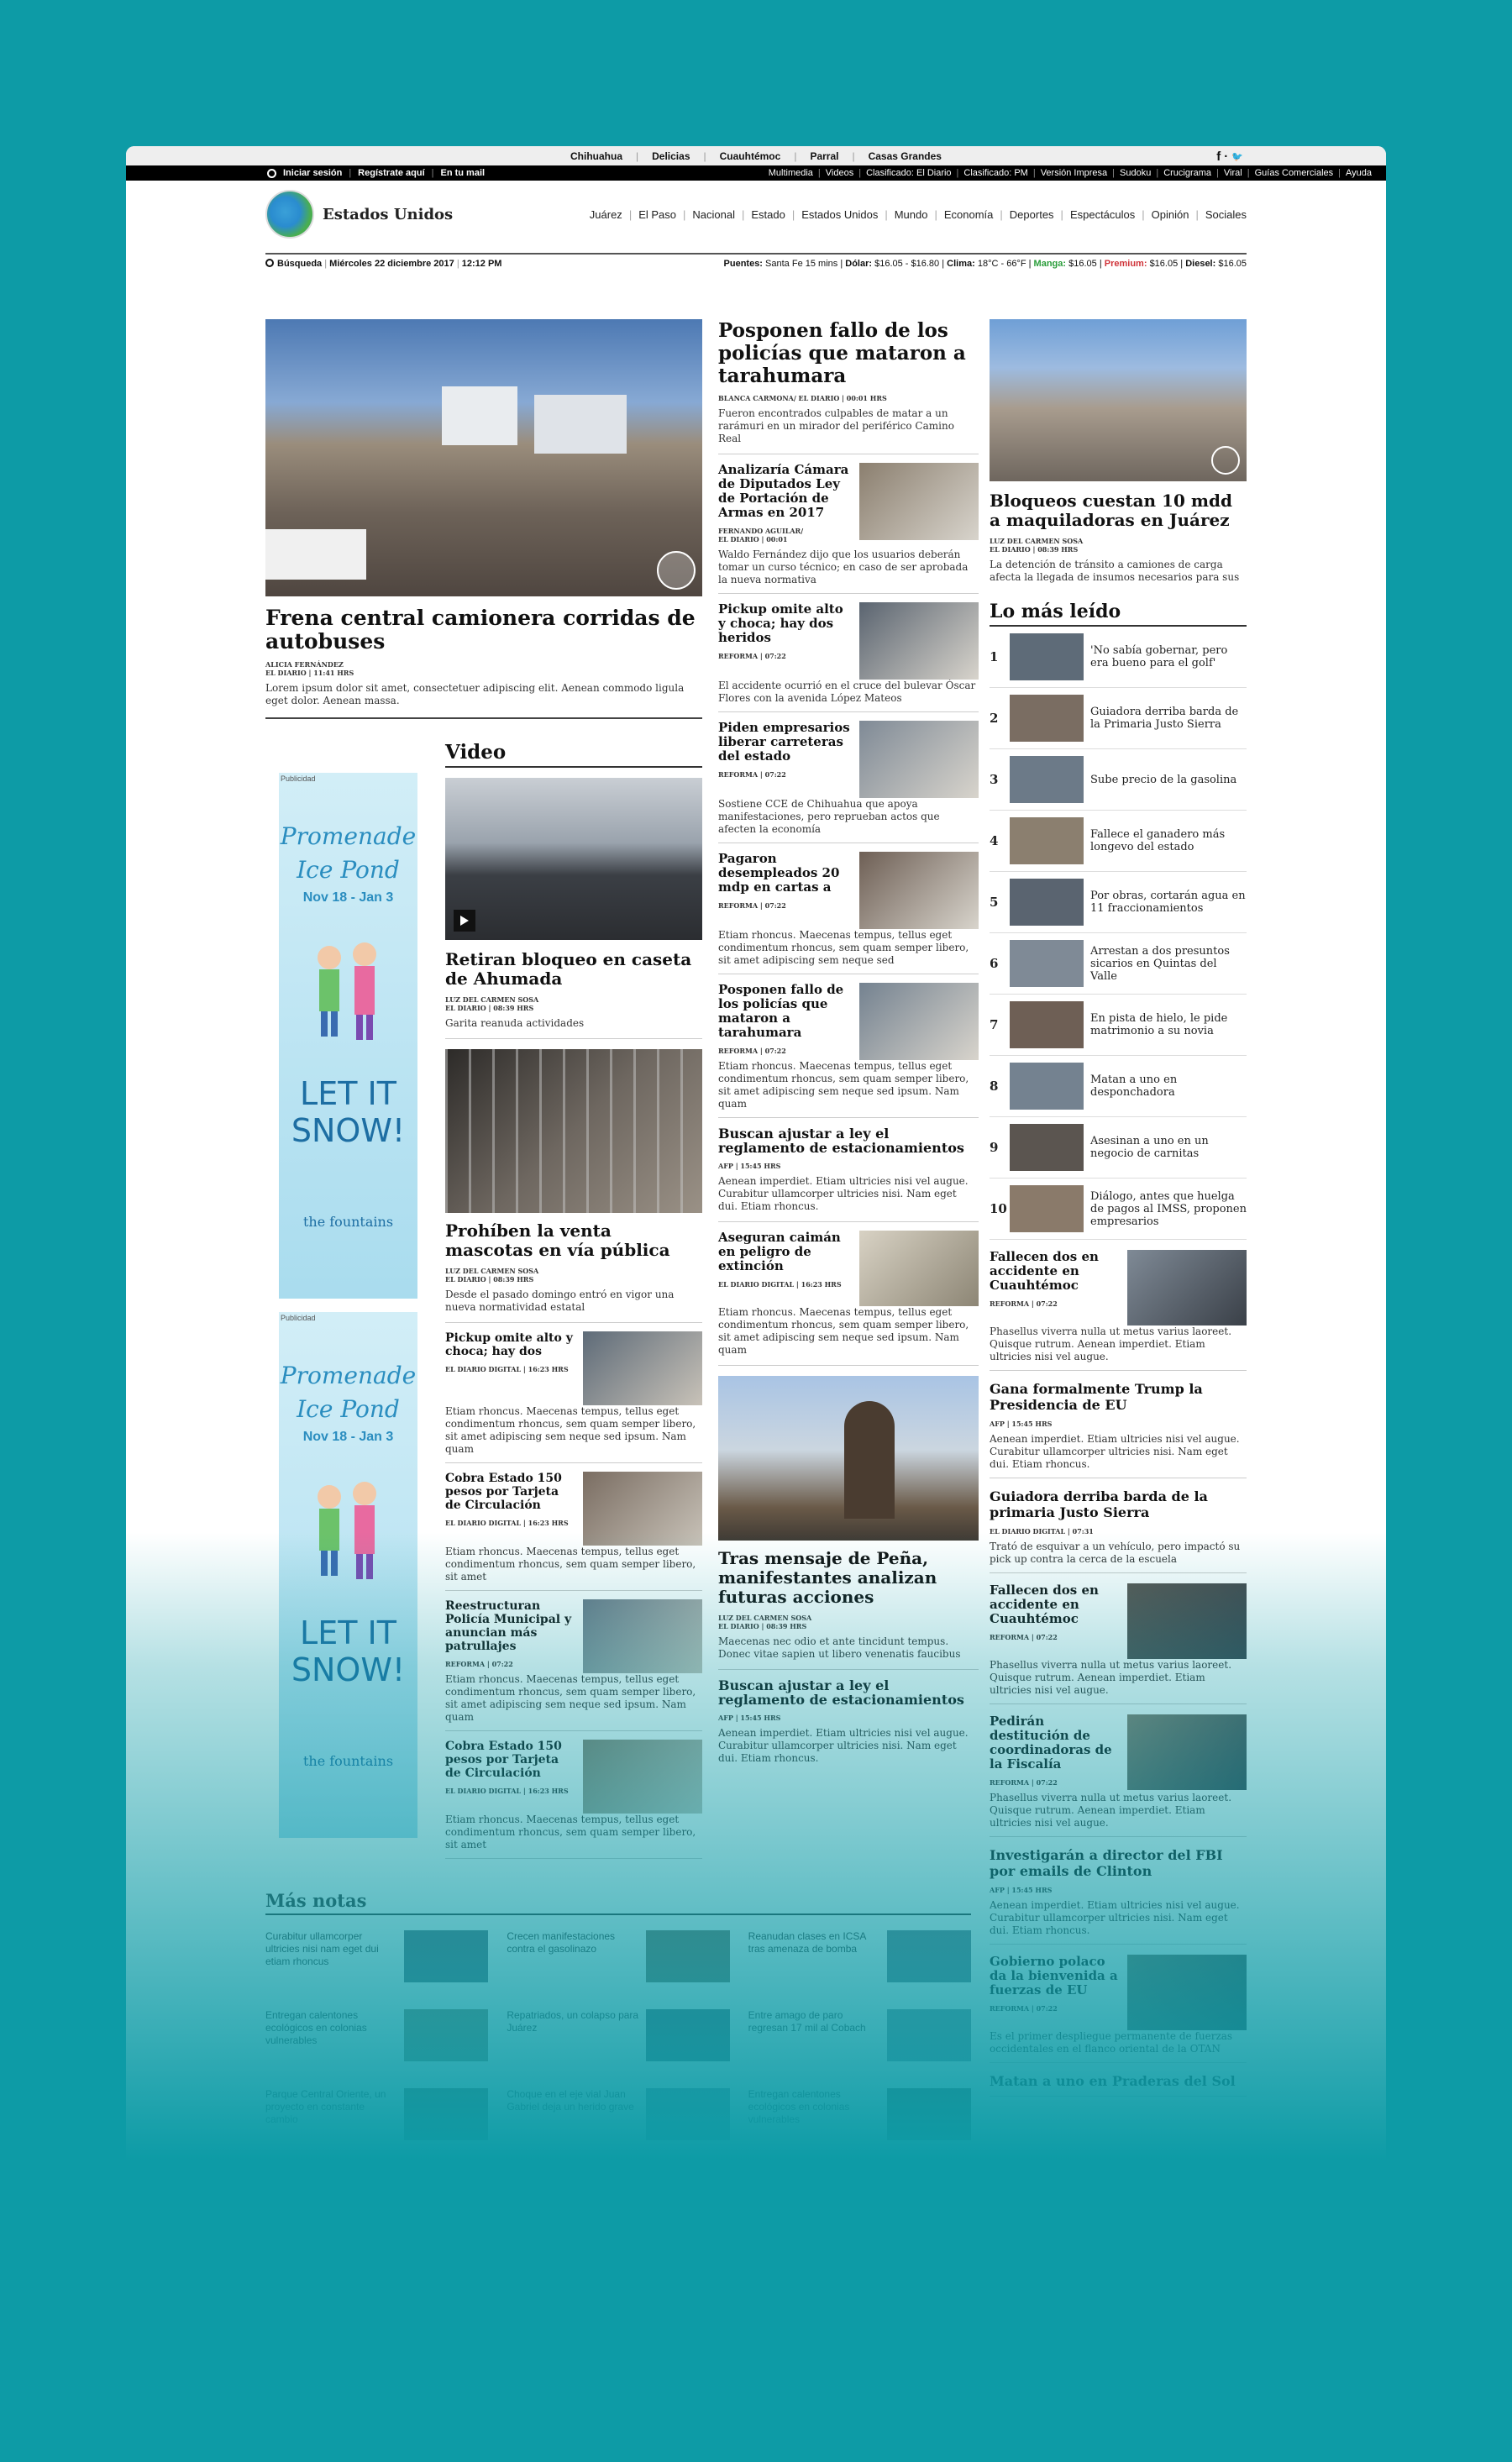  What do you see at coordinates (1074, 173) in the screenshot?
I see `util-version-impresa: Versión Impresa` at bounding box center [1074, 173].